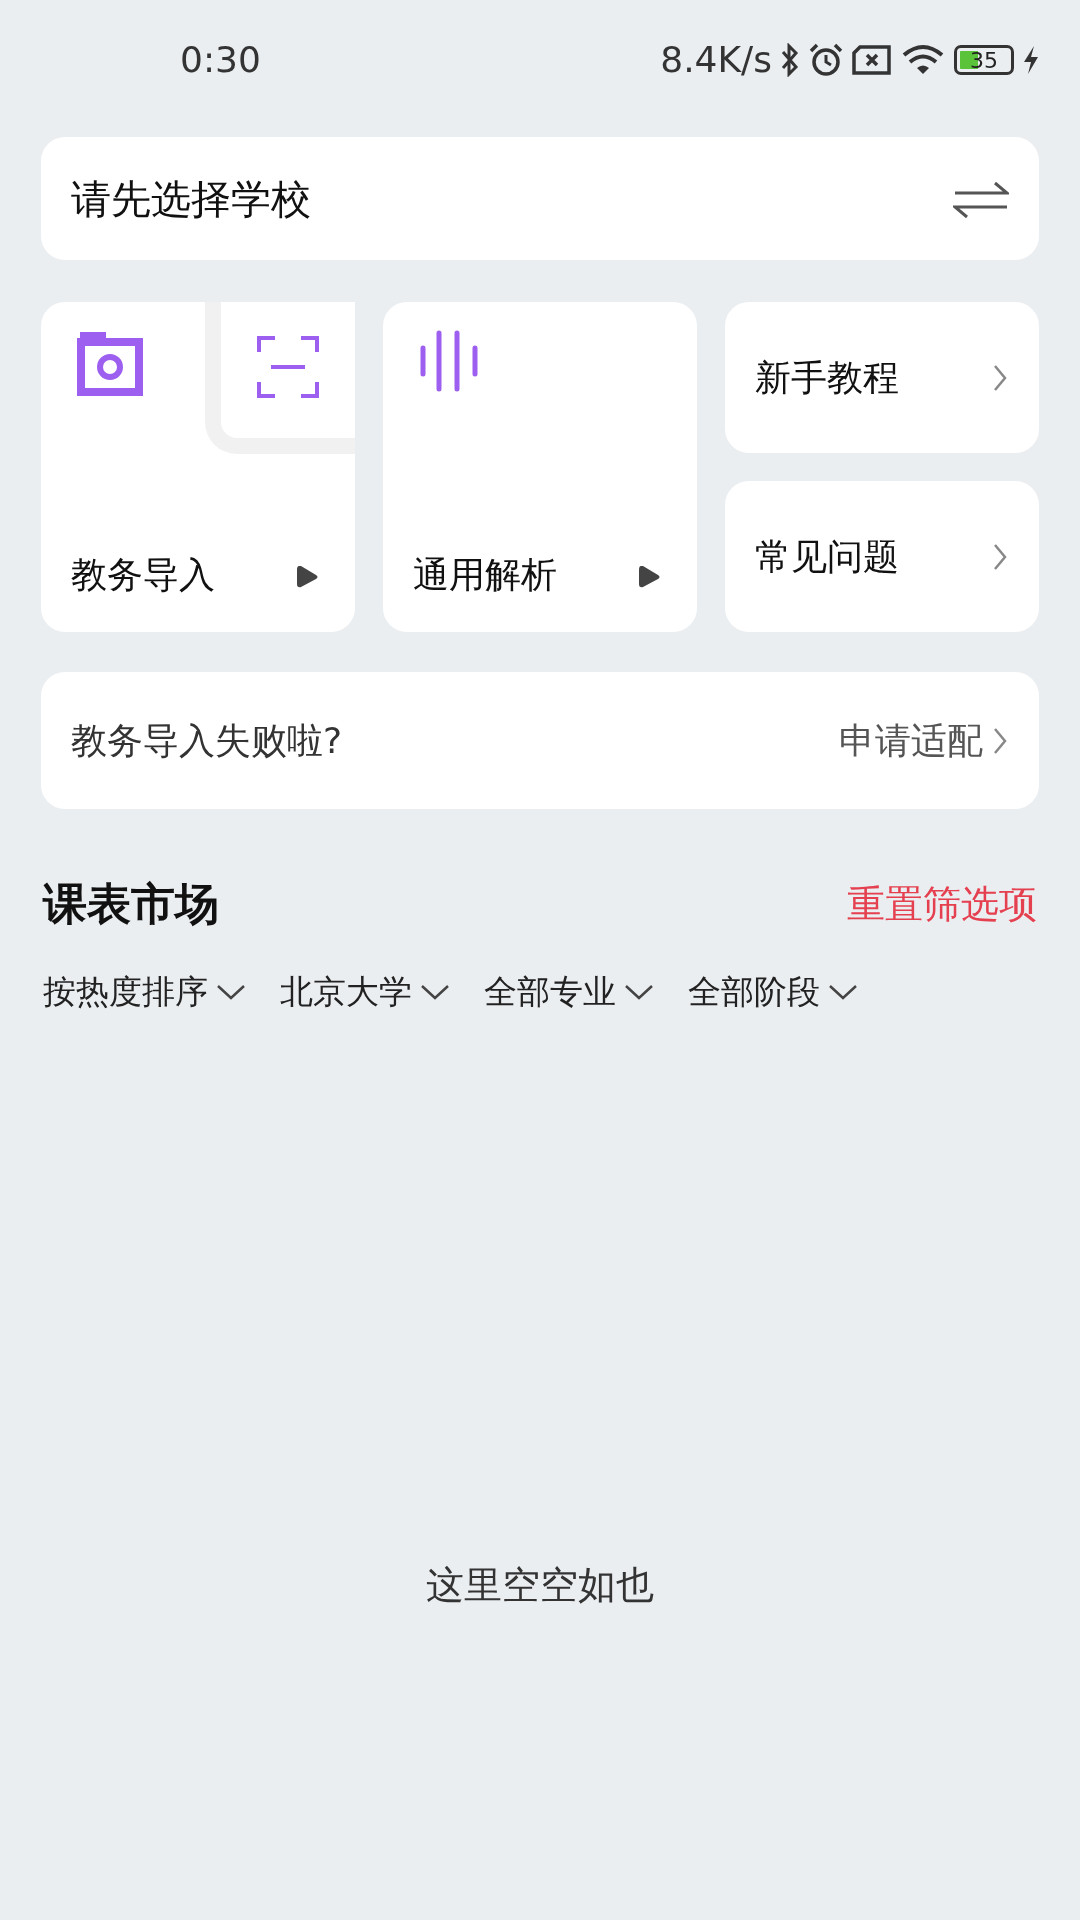  I want to click on import-card: 教务导入, so click(198, 467).